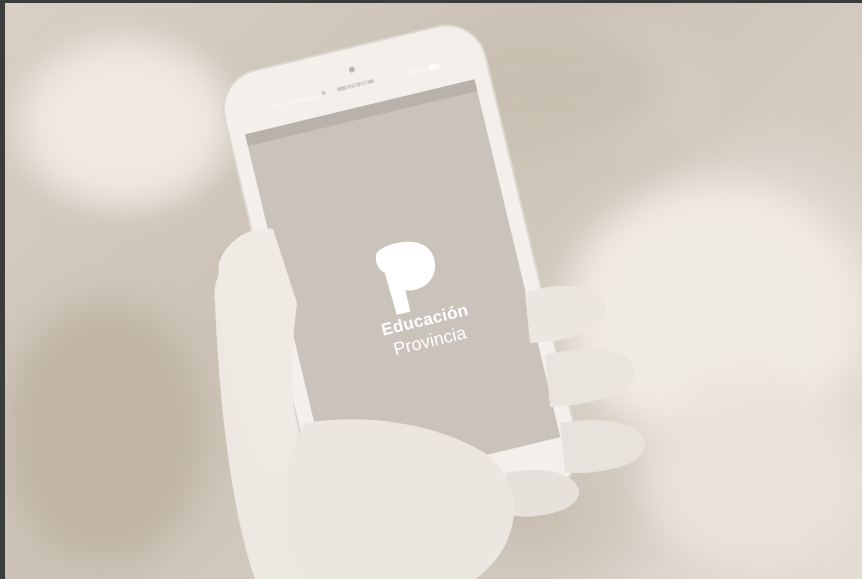 This screenshot has width=862, height=579. Describe the element at coordinates (416, 72) in the screenshot. I see `battery-percent: 100%` at that location.